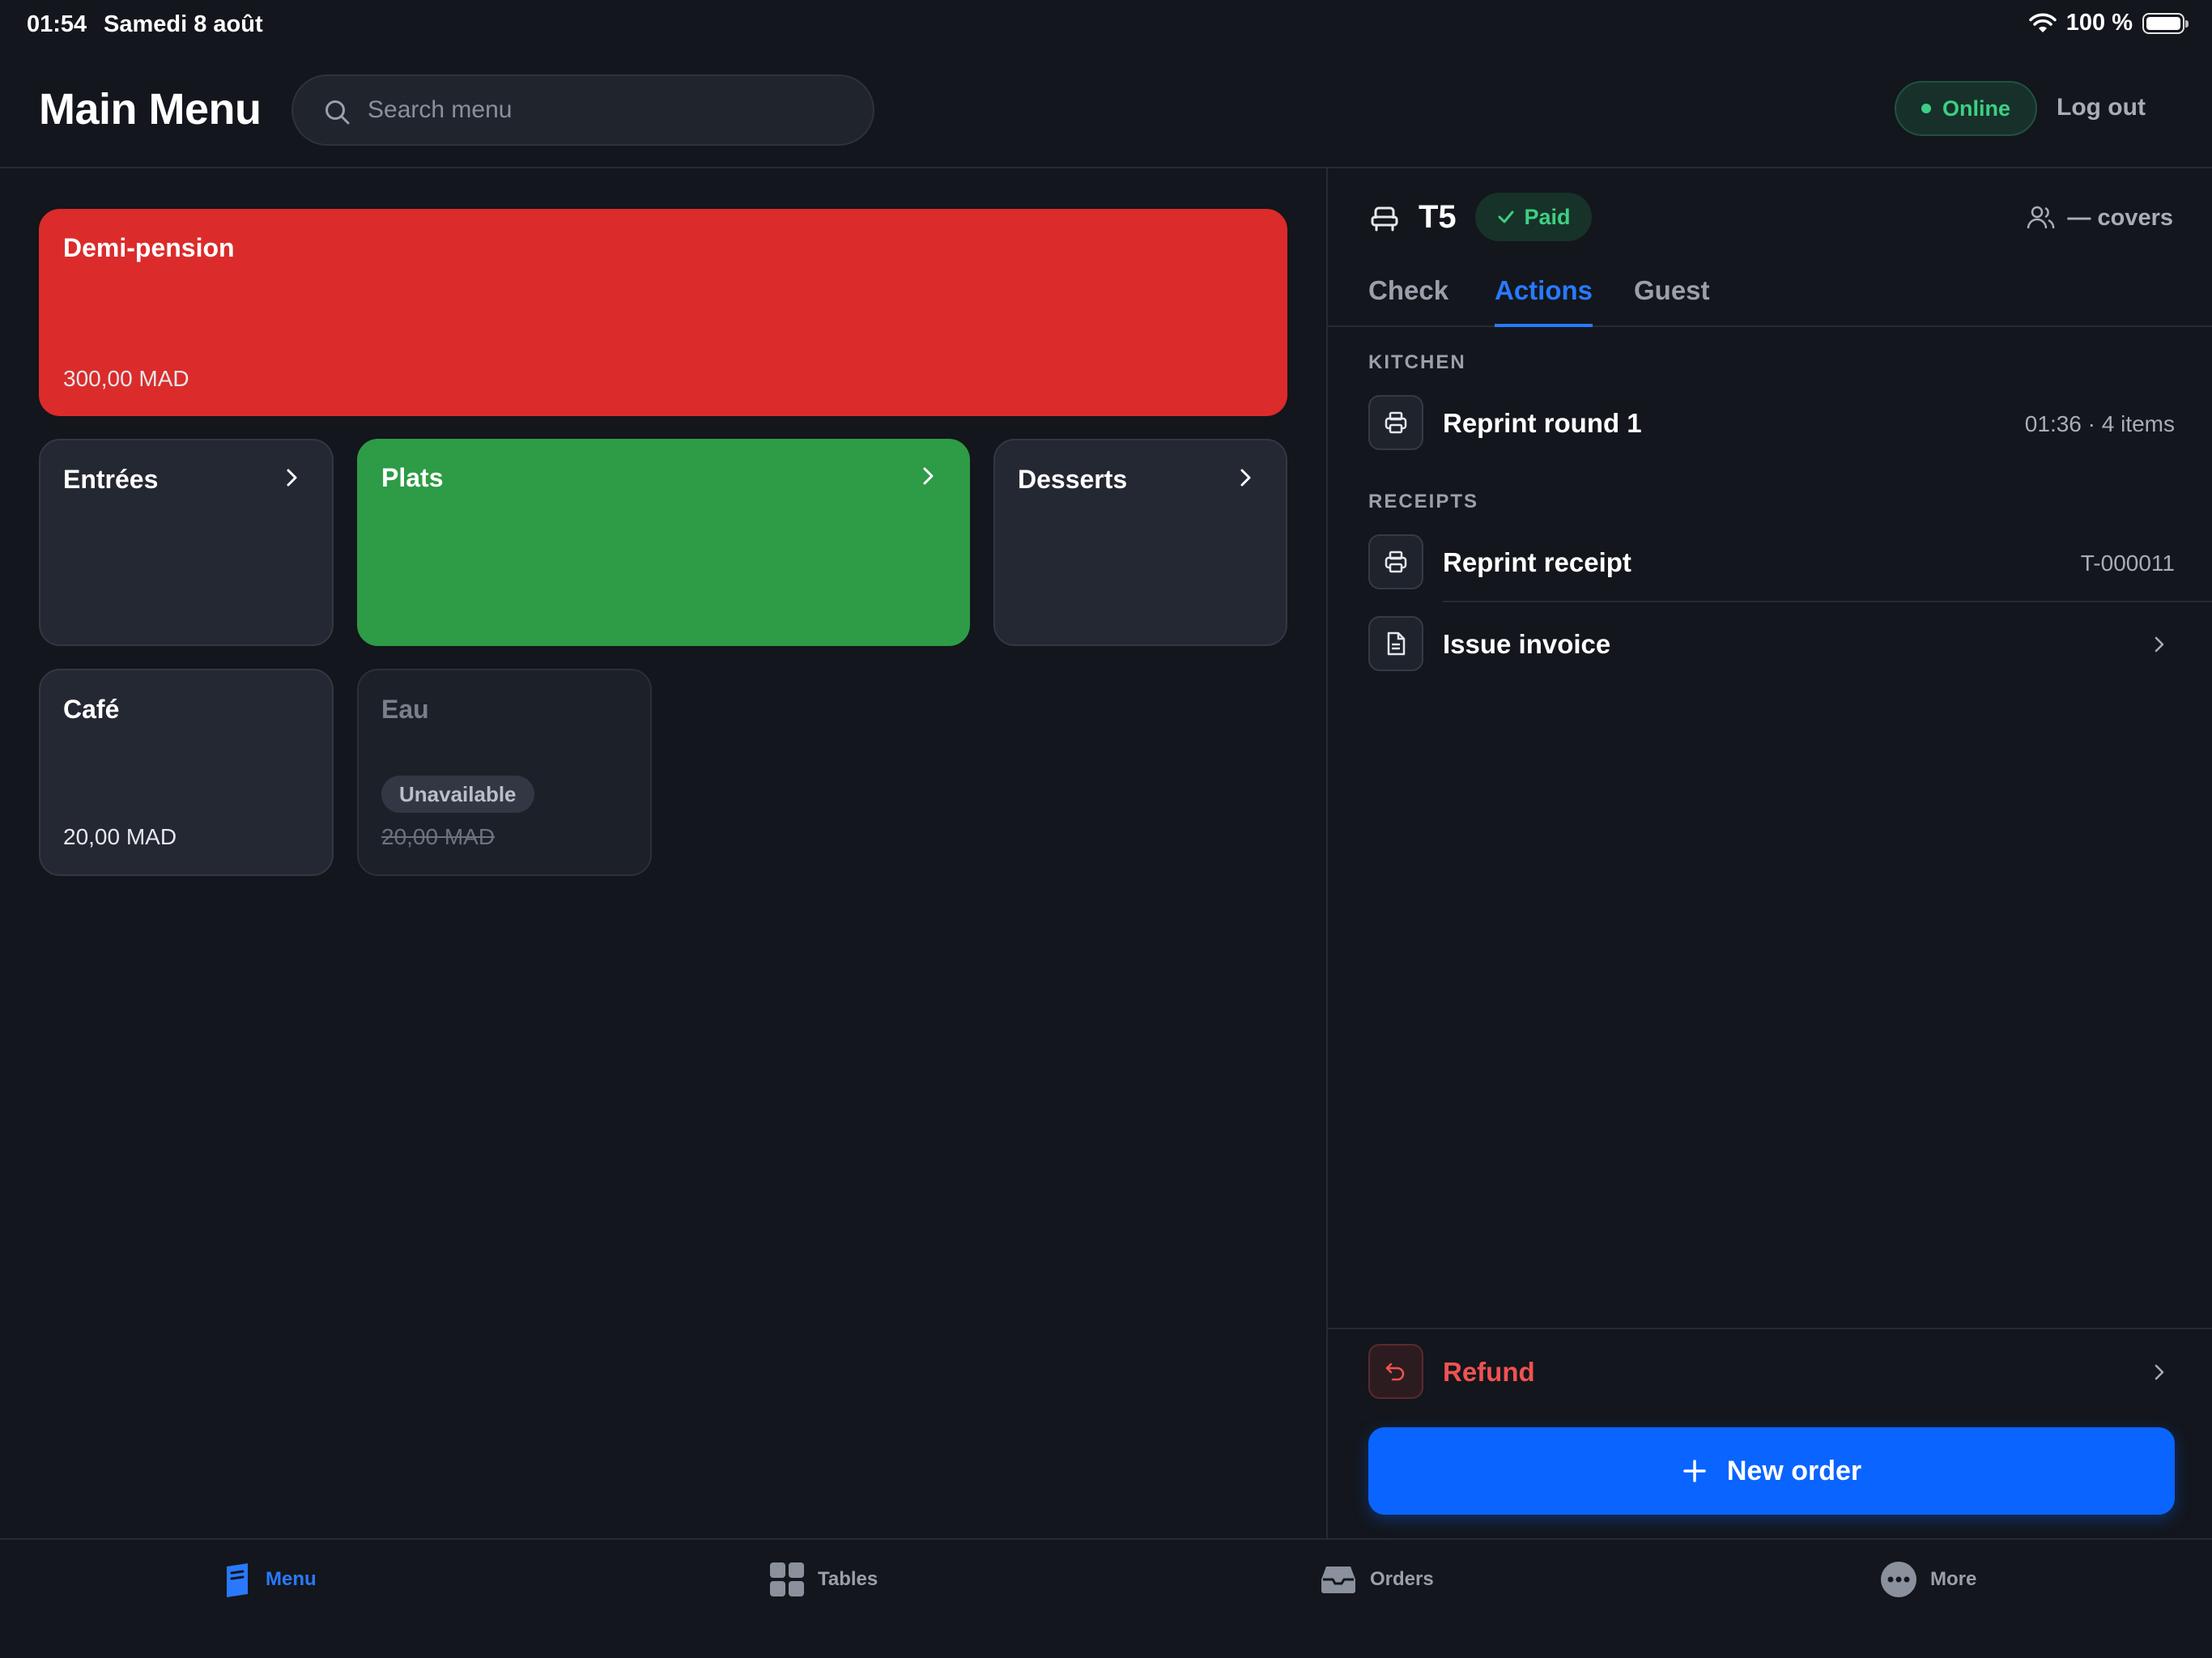  What do you see at coordinates (1438, 217) in the screenshot?
I see `table-name: T5` at bounding box center [1438, 217].